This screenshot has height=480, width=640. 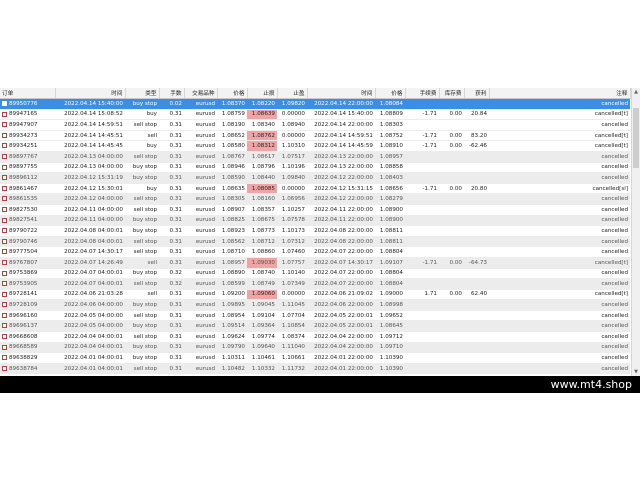 What do you see at coordinates (27, 358) in the screenshot?
I see `order-cell: 89638829` at bounding box center [27, 358].